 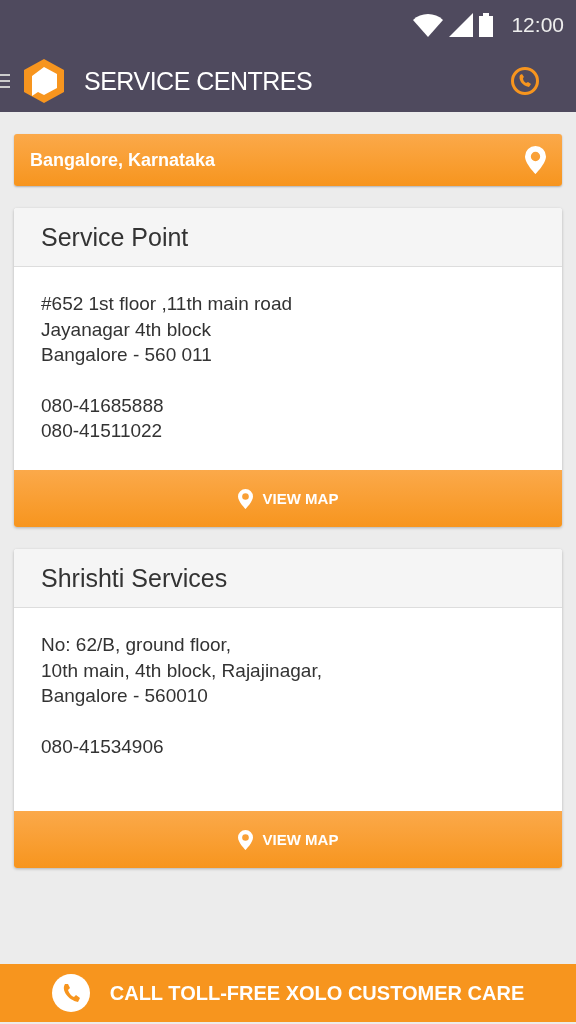 I want to click on menu-icon, so click(x=5, y=81).